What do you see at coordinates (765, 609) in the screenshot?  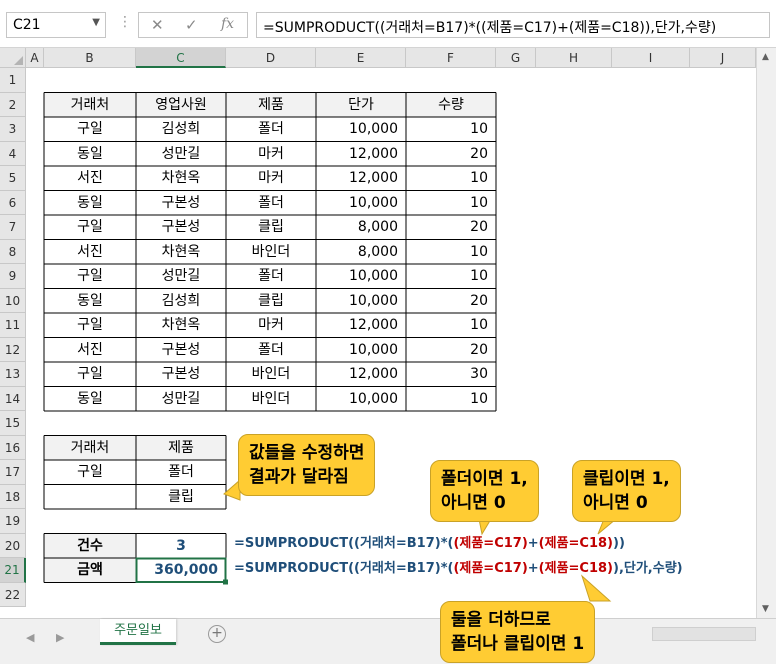 I see `scroll-down-icon: ▼` at bounding box center [765, 609].